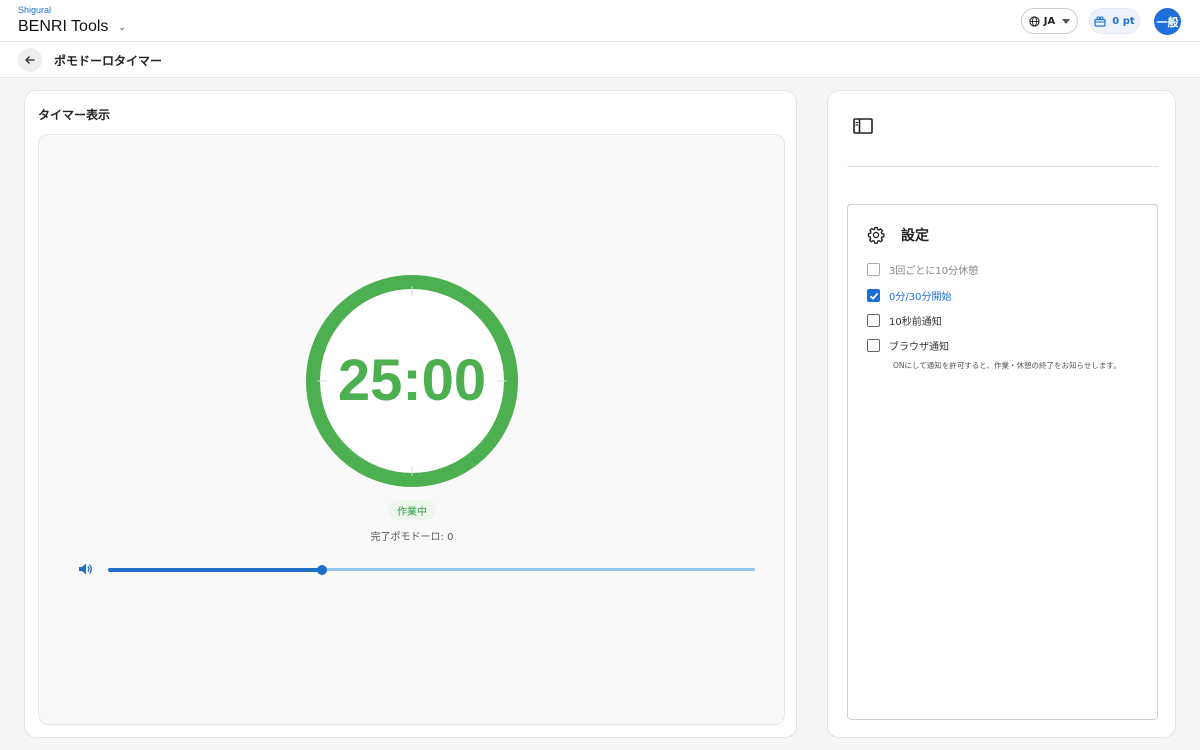 This screenshot has height=750, width=1200. I want to click on volume-icon, so click(85, 569).